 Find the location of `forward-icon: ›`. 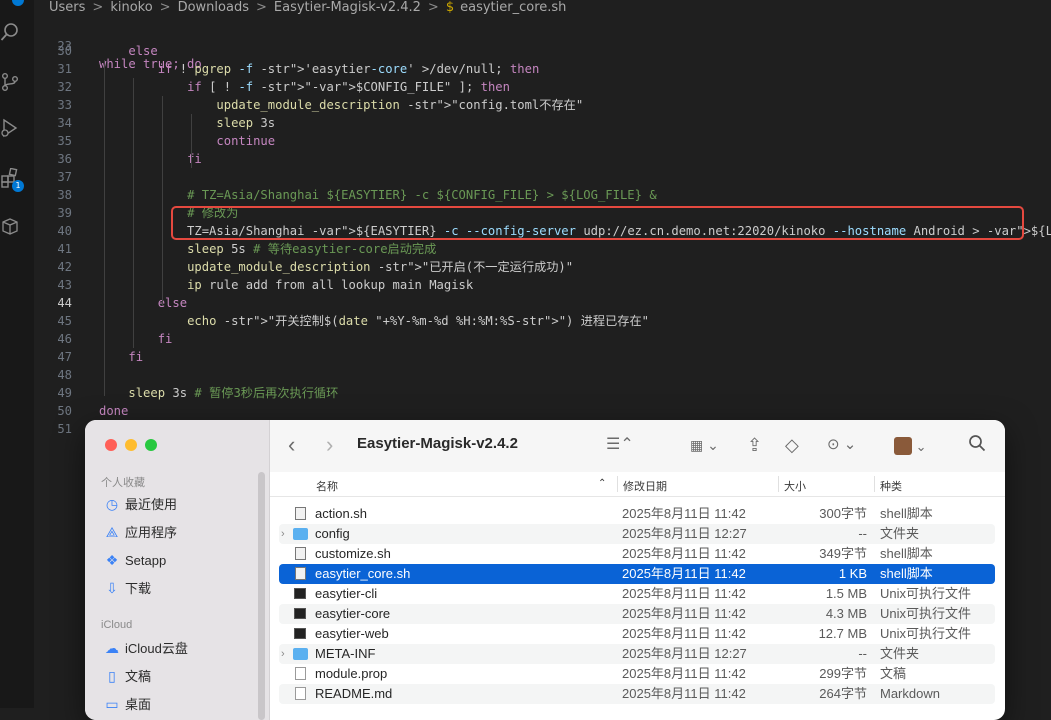

forward-icon: › is located at coordinates (329, 445).